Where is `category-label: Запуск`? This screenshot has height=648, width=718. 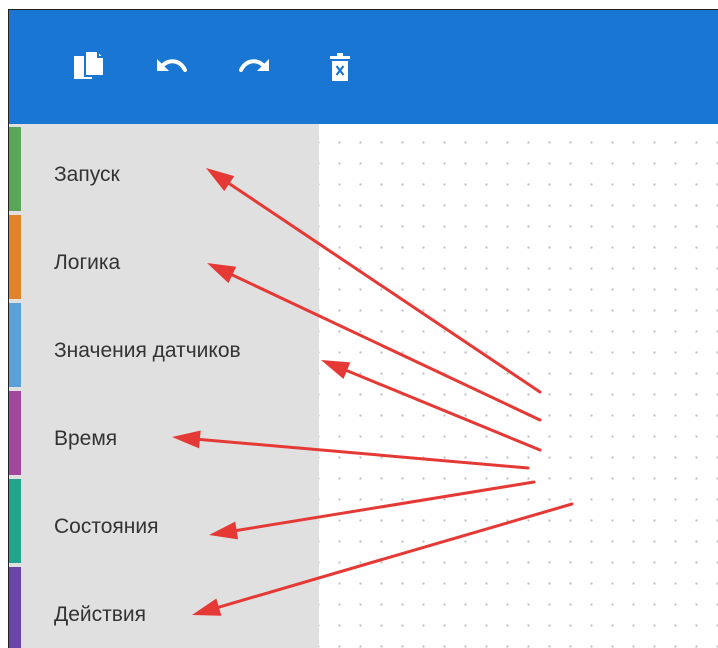 category-label: Запуск is located at coordinates (87, 174).